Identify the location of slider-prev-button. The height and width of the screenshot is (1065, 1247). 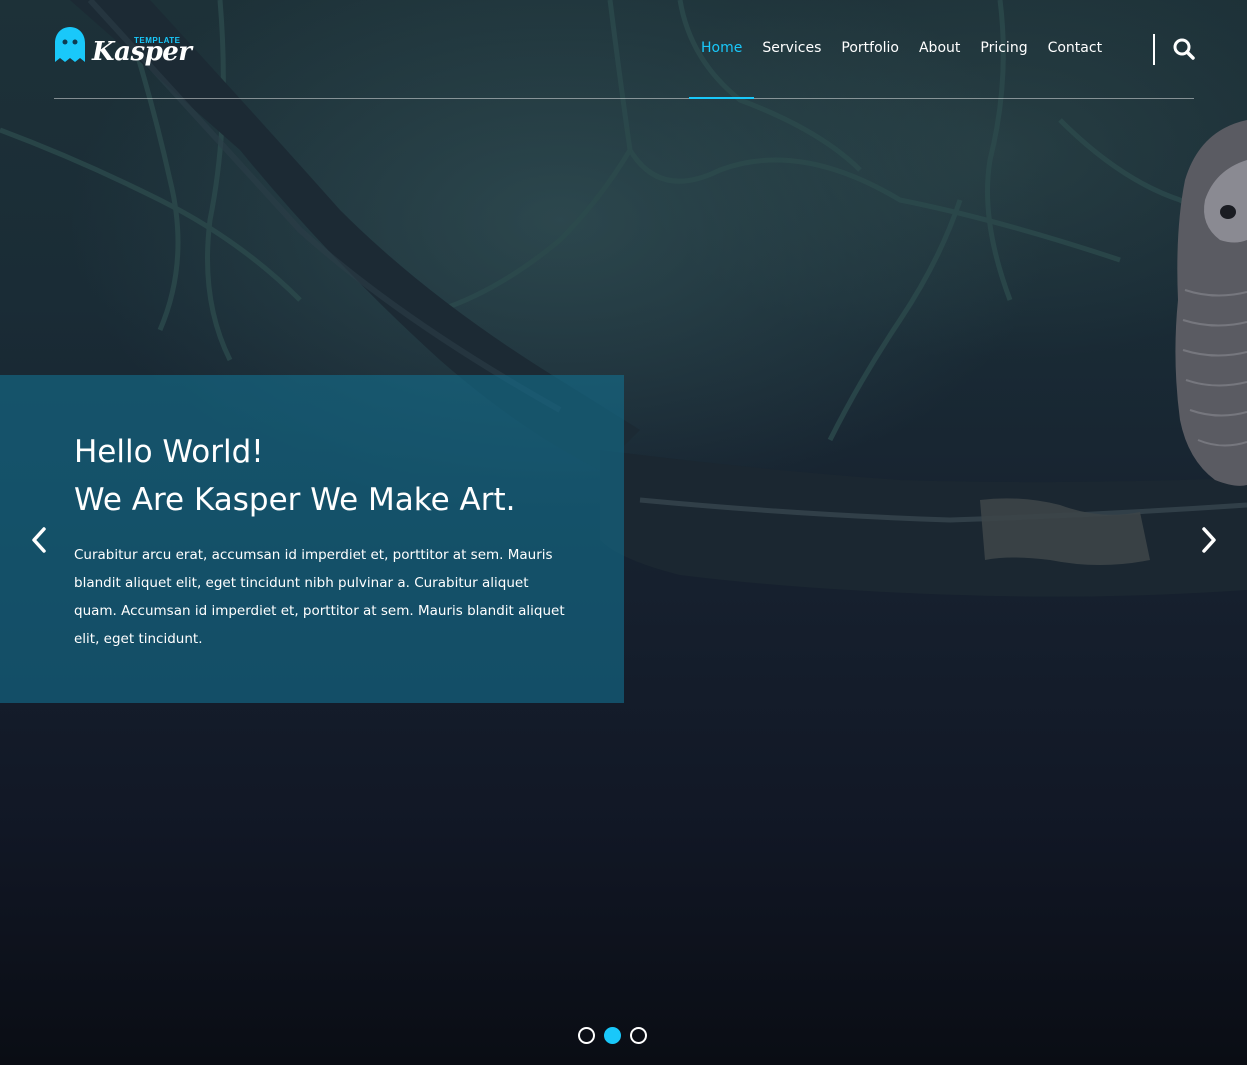
(39, 540).